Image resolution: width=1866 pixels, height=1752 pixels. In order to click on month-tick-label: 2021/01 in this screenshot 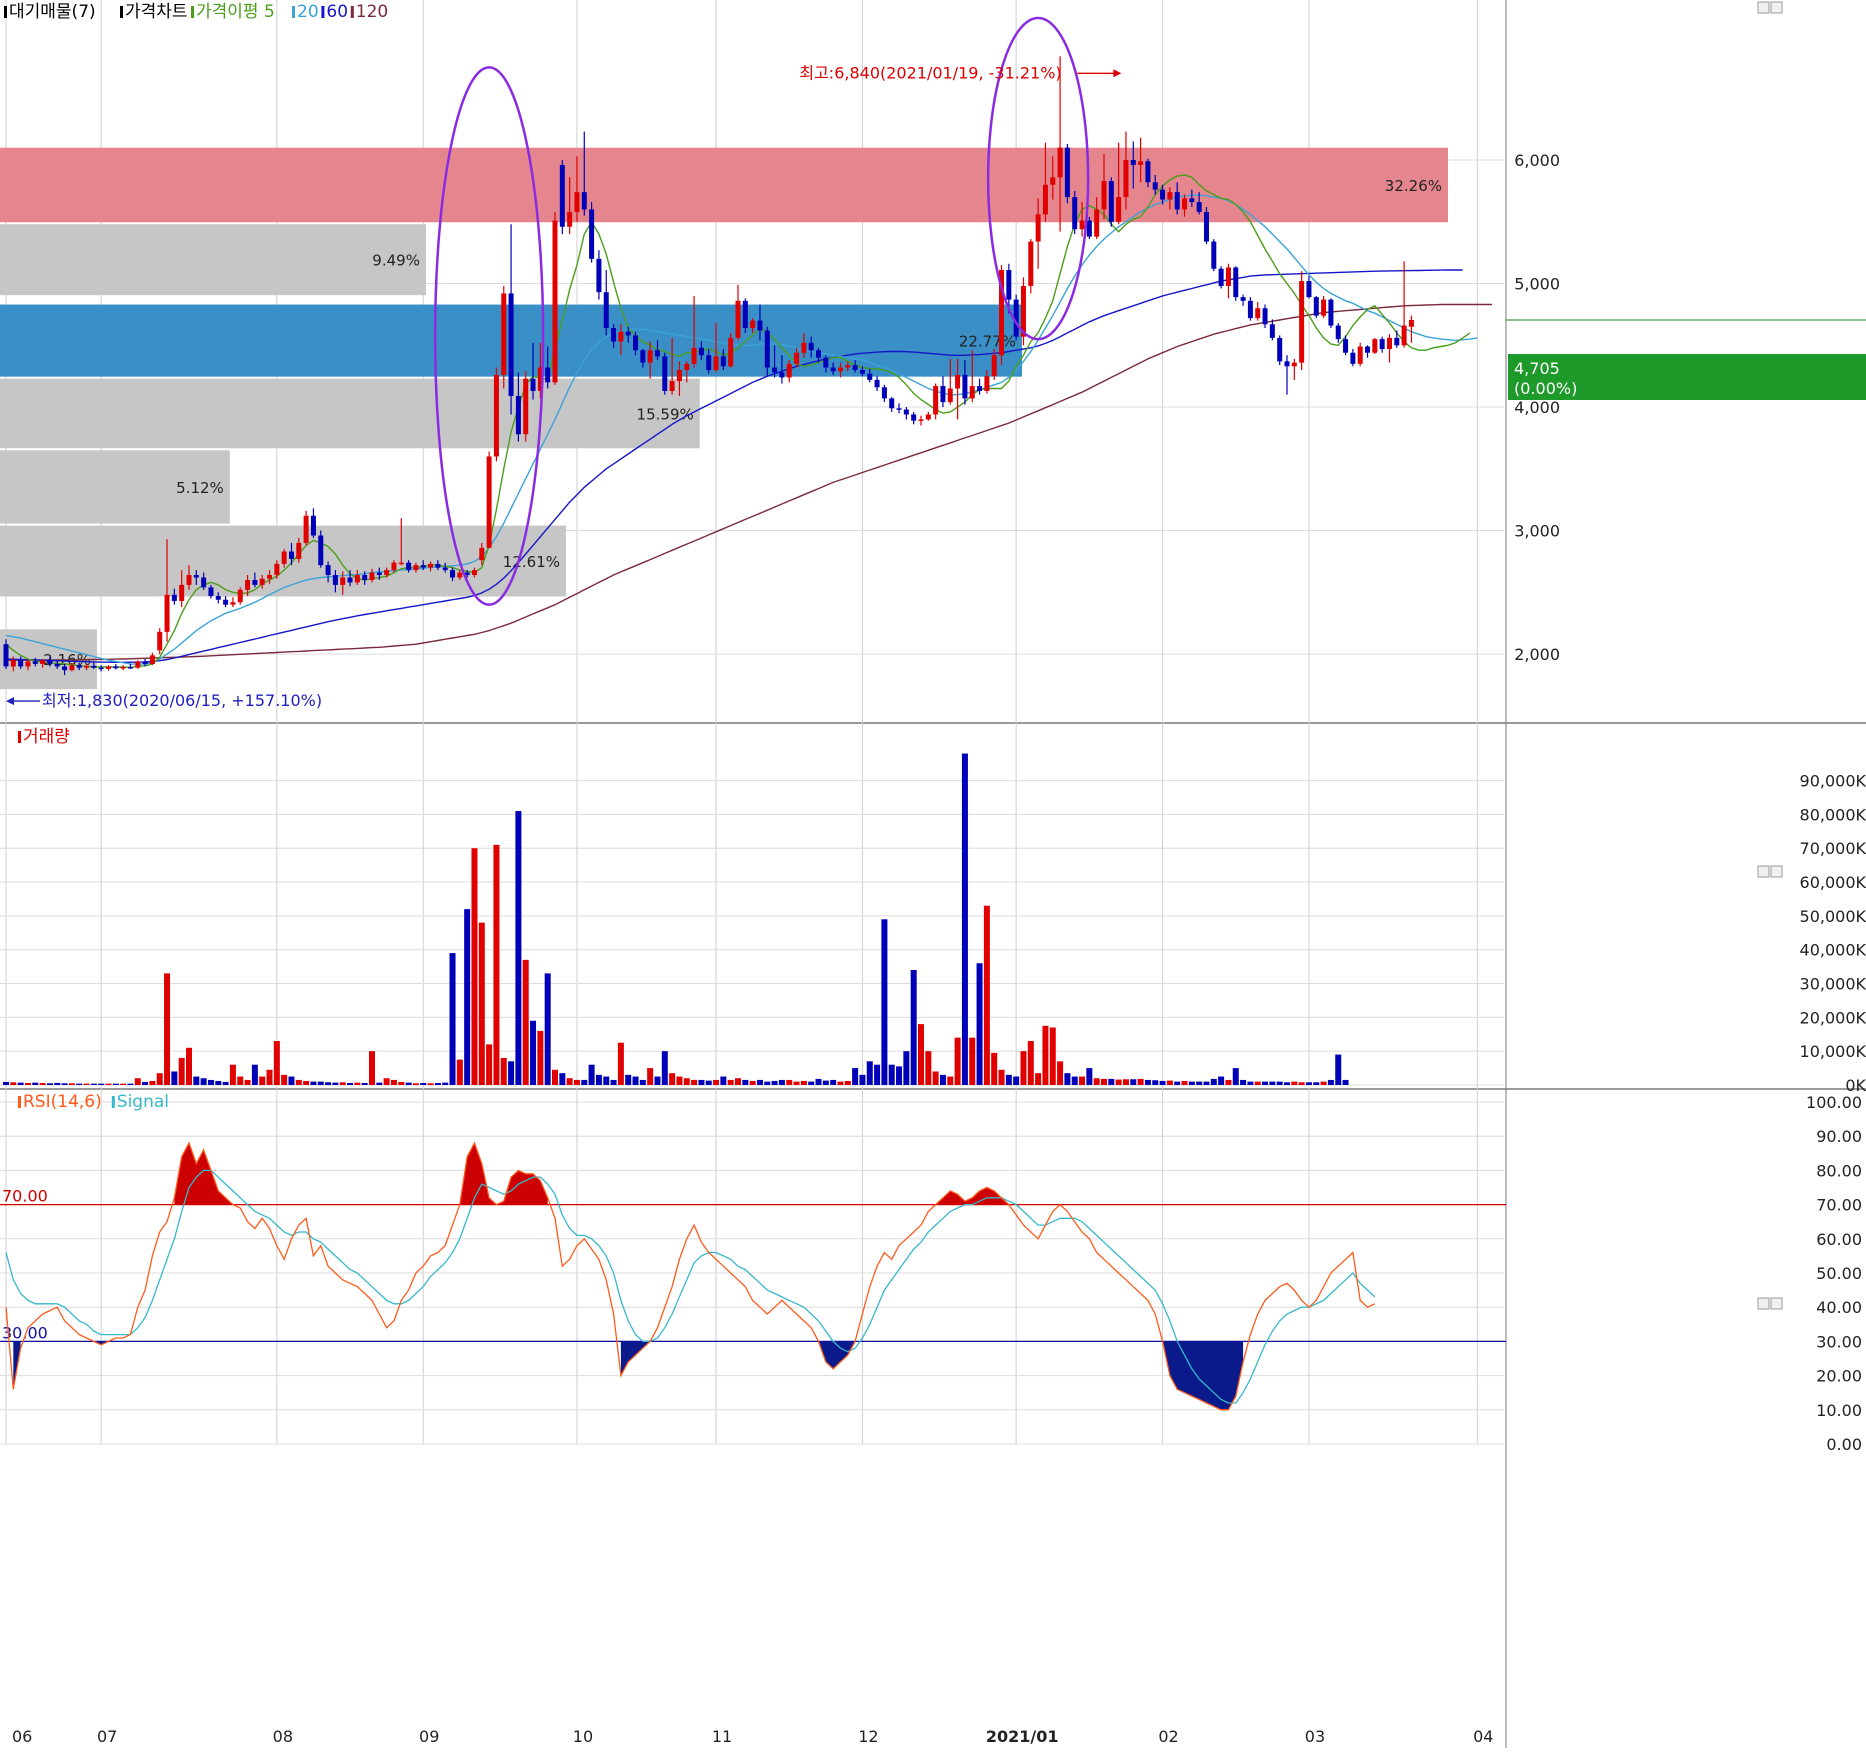, I will do `click(1022, 1736)`.